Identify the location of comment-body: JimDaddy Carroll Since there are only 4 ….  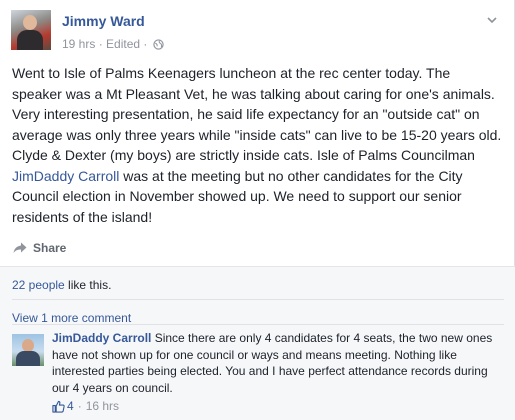
(278, 363).